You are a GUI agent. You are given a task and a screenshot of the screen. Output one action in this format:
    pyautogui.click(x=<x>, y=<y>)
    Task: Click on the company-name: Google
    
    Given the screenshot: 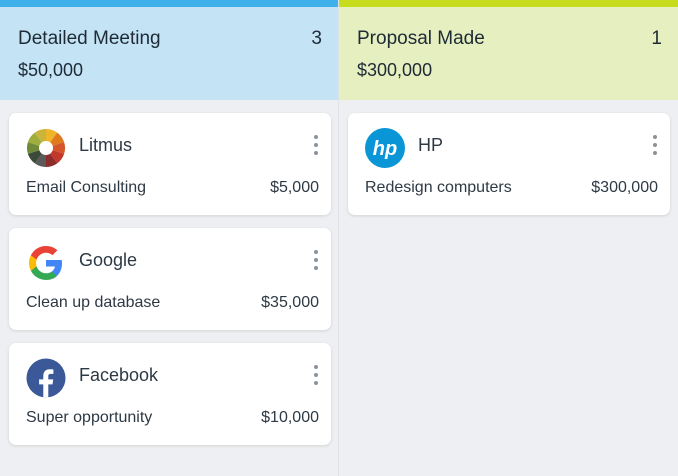 What is the action you would take?
    pyautogui.click(x=108, y=260)
    